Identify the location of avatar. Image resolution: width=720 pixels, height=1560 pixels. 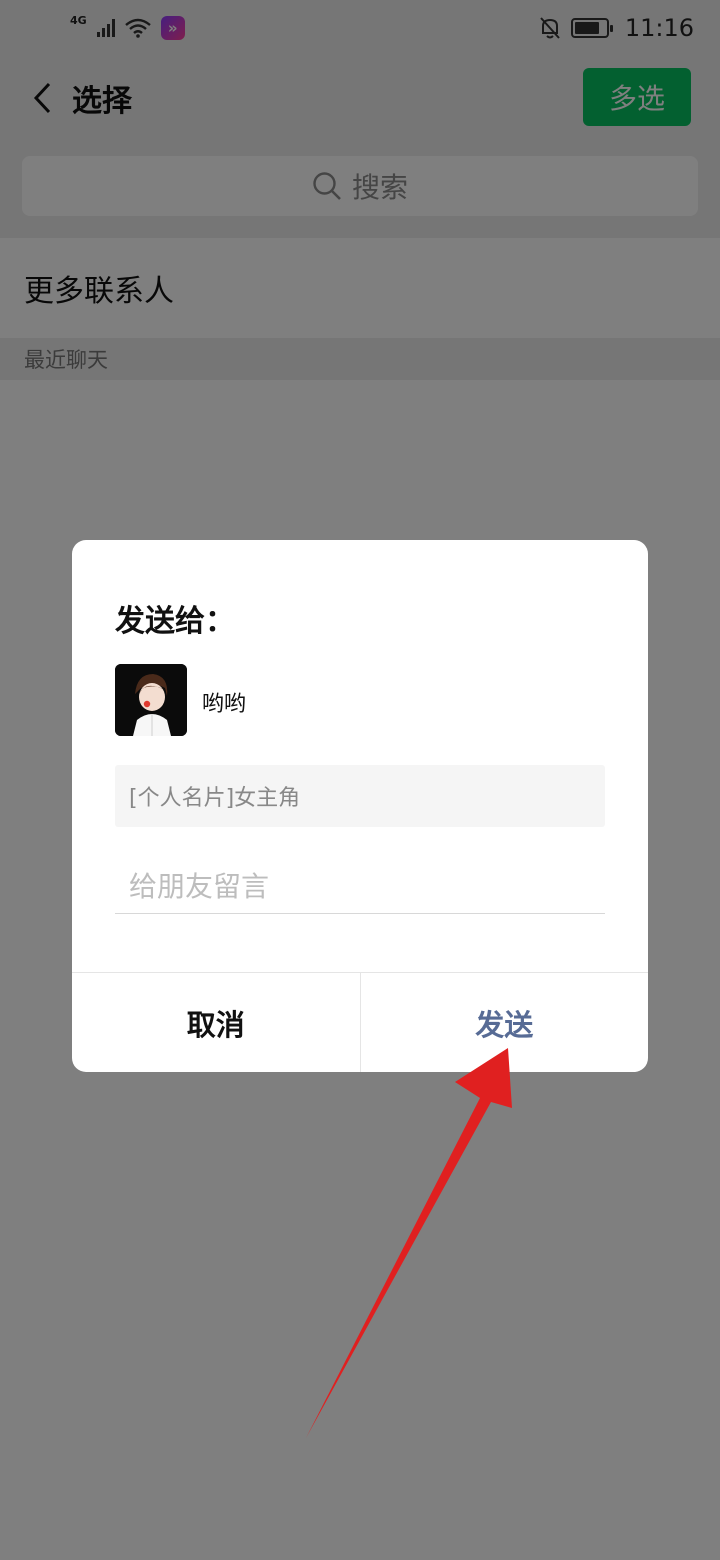
(151, 700).